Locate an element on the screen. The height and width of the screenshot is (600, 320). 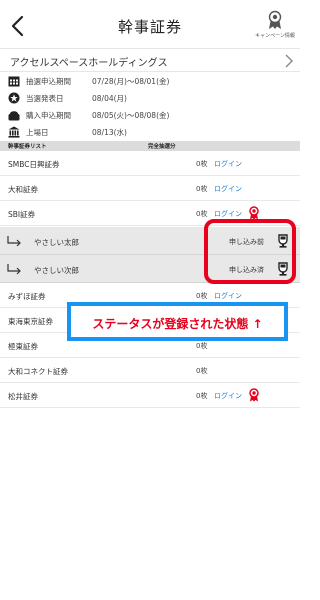
account-name: やさしい太郎 is located at coordinates (56, 242).